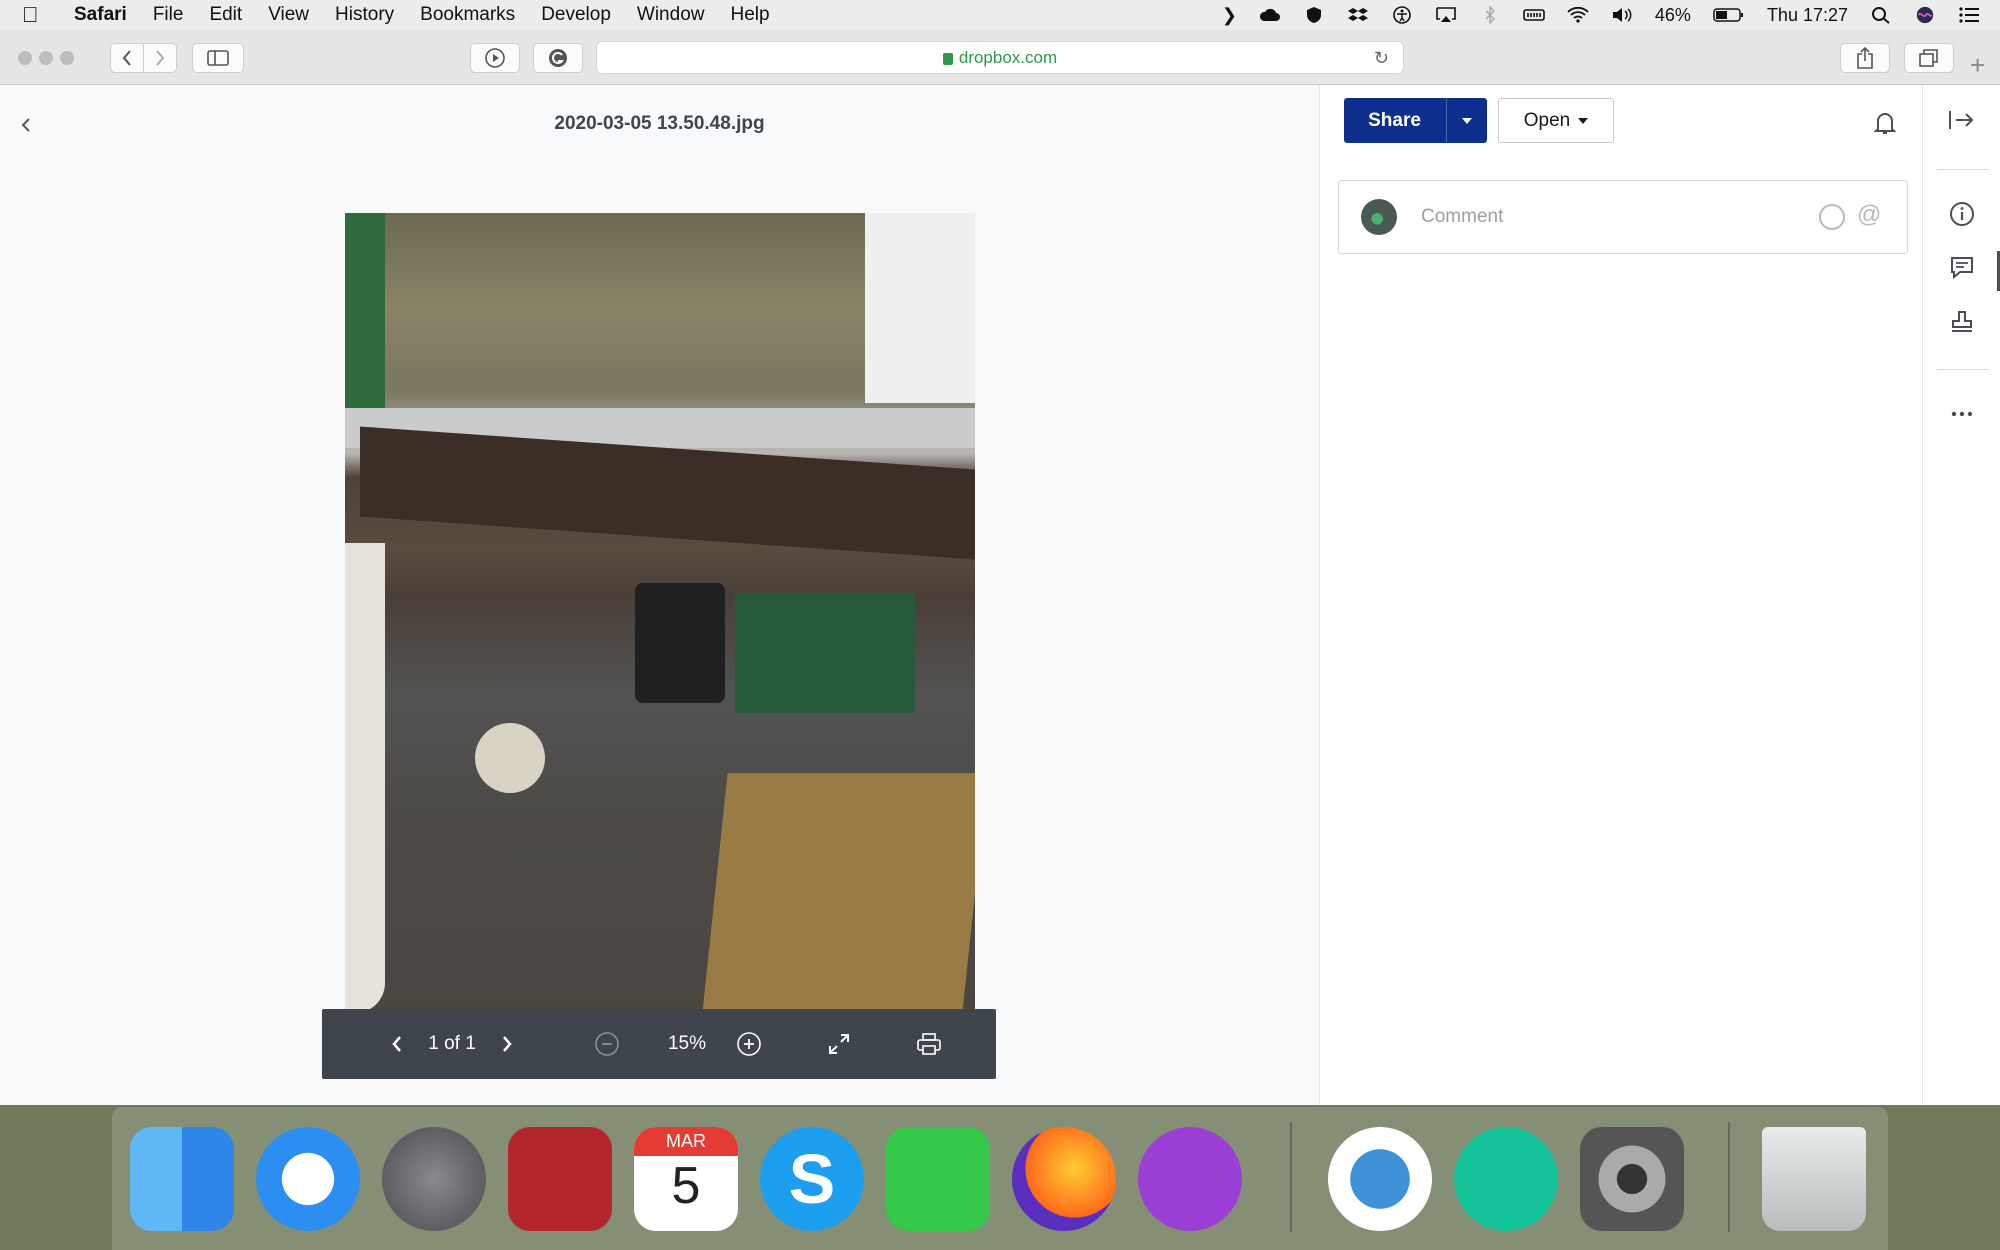 This screenshot has height=1250, width=2000. Describe the element at coordinates (947, 58) in the screenshot. I see `lock-icon` at that location.